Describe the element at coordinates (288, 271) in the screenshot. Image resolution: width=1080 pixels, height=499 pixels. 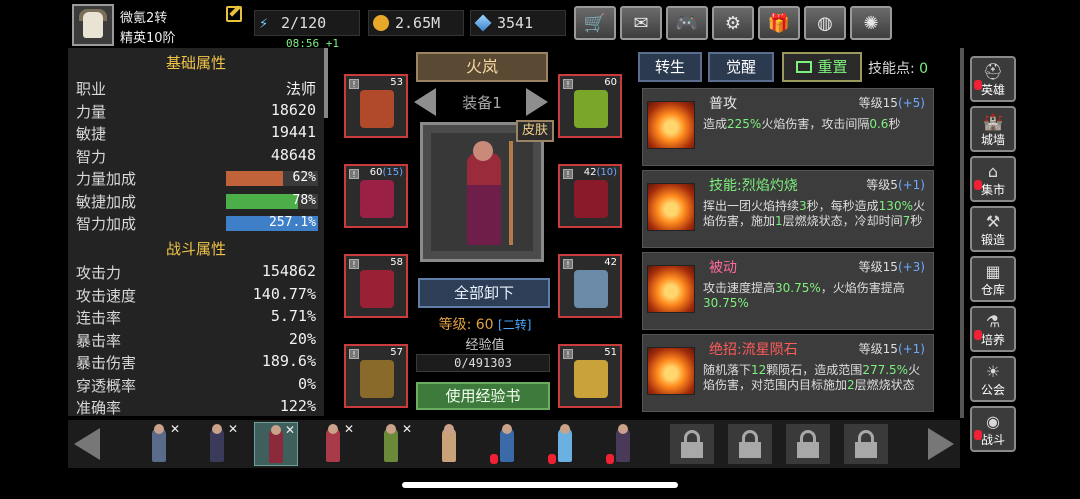
I see `stat-value: 154862` at that location.